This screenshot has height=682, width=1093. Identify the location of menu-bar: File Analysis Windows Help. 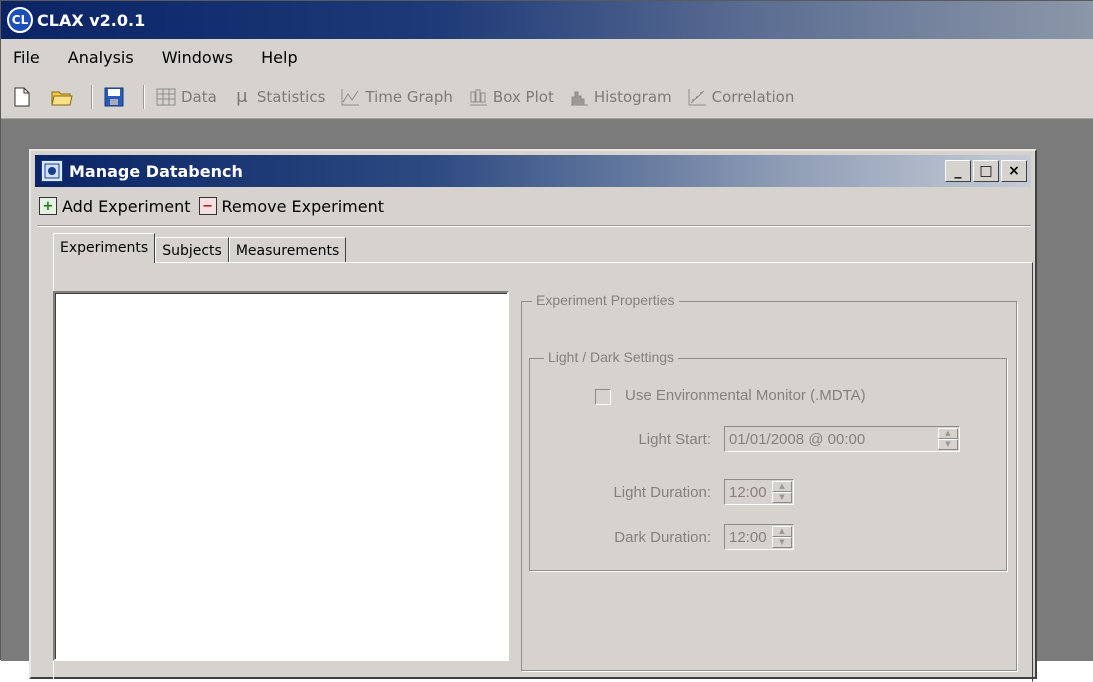
(547, 57).